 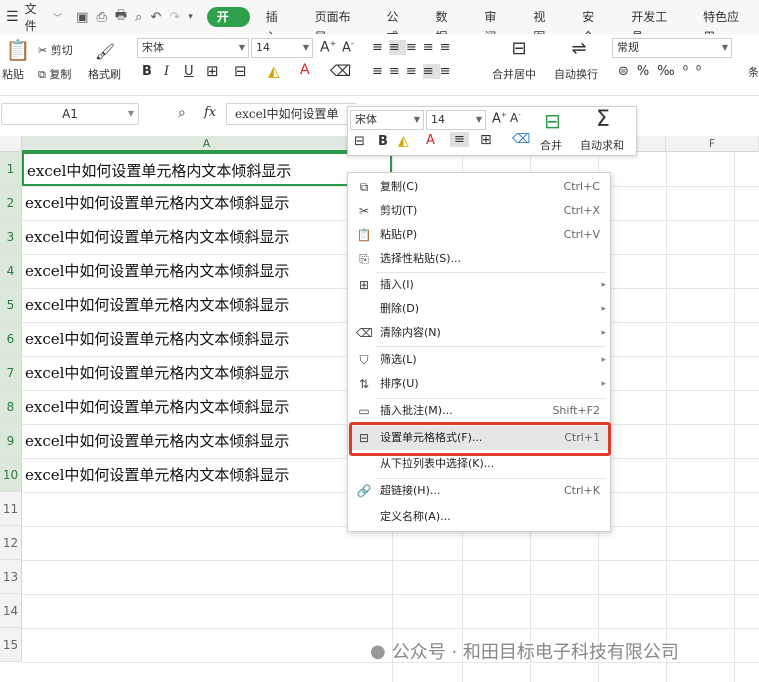 I want to click on preview-icon: ⌕, so click(x=138, y=17).